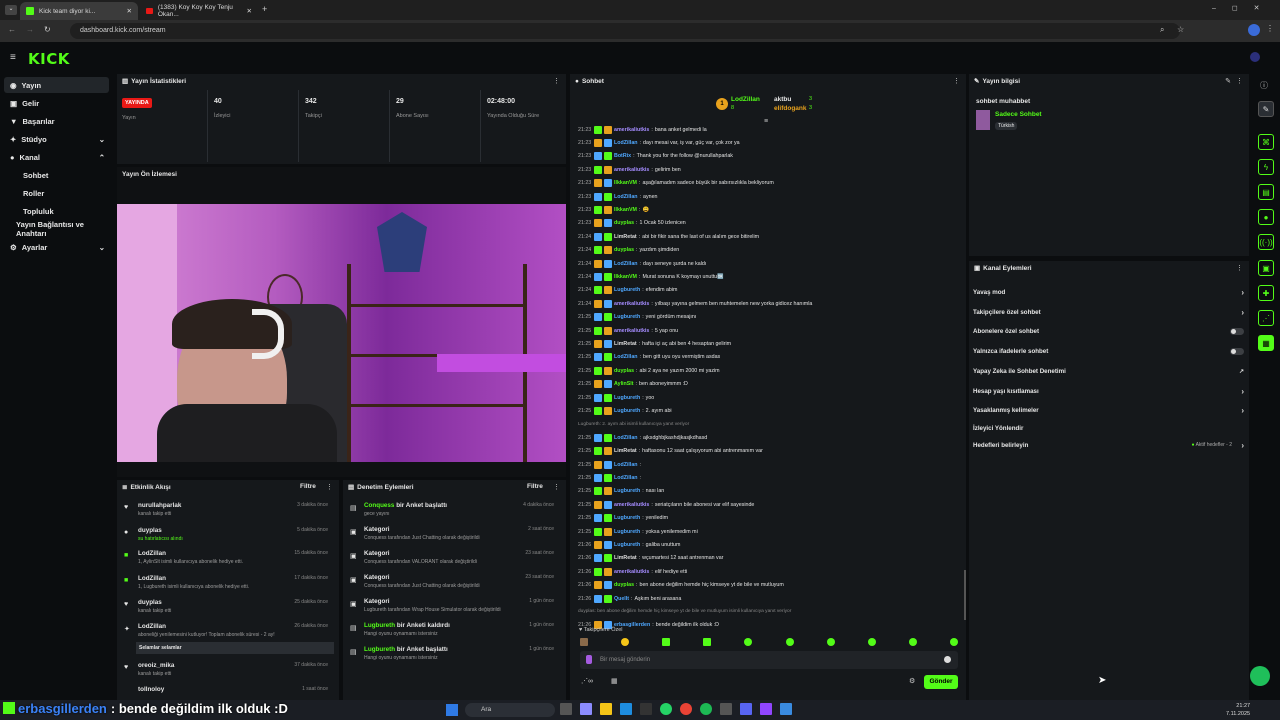 The height and width of the screenshot is (720, 1280). I want to click on sidebar-item-roller: Roller, so click(56, 193).